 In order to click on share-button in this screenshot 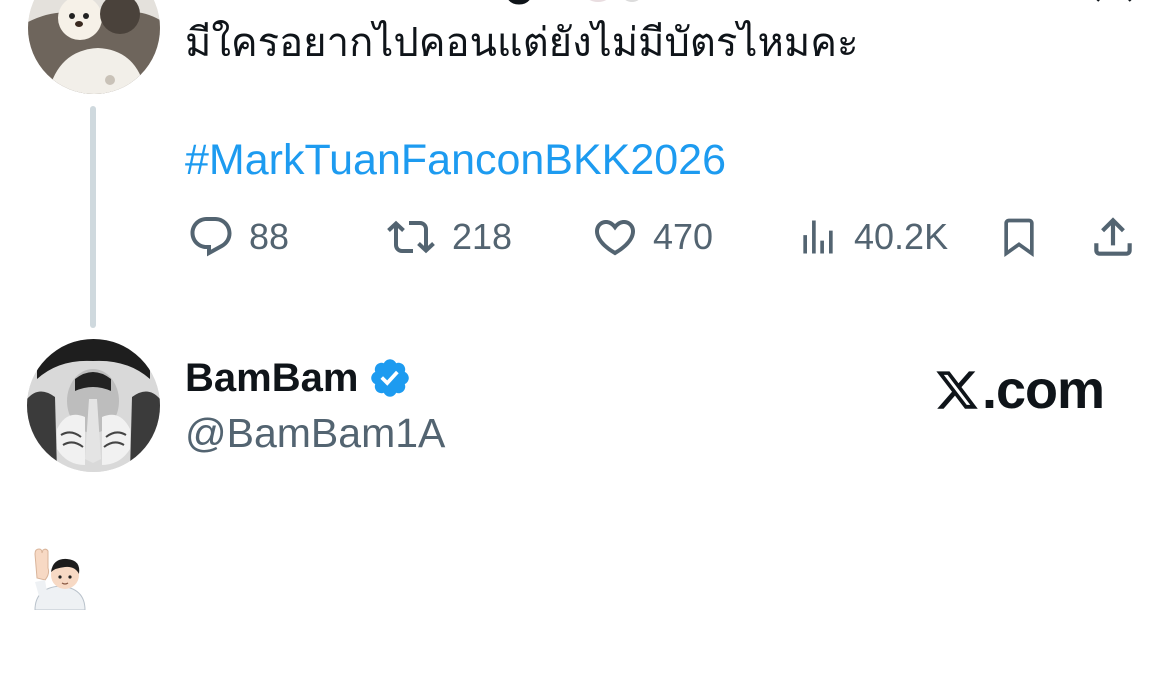, I will do `click(1113, 237)`.